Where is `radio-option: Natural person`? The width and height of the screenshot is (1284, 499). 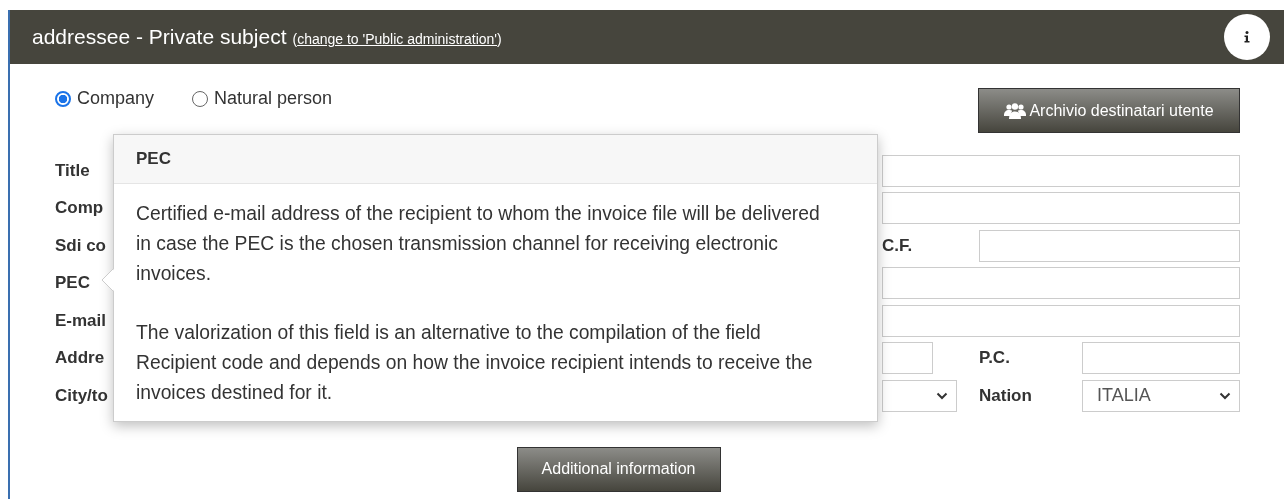
radio-option: Natural person is located at coordinates (262, 98).